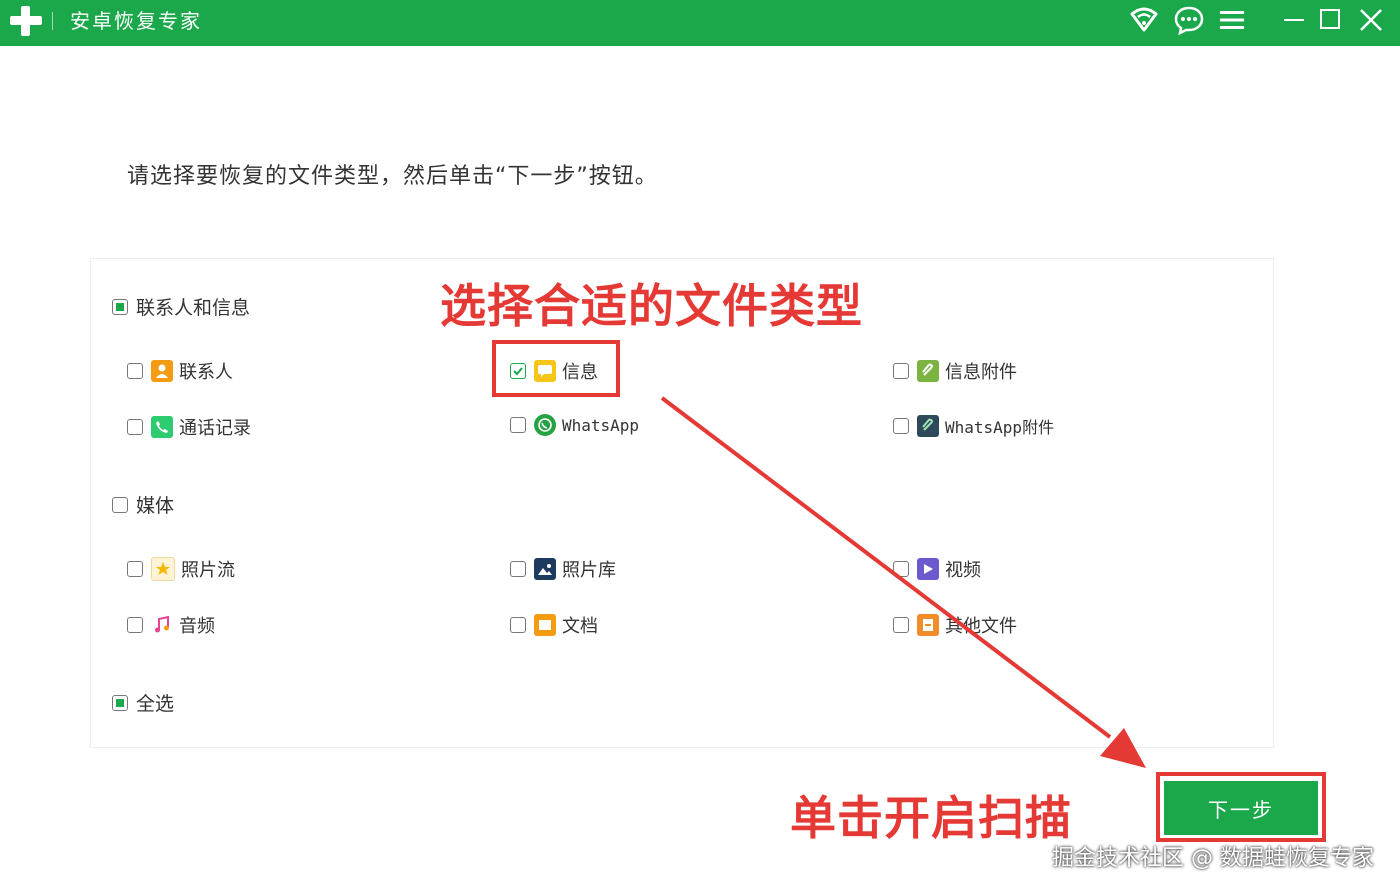  I want to click on annotation-choose-type: 选择合适的文件类型, so click(651, 306).